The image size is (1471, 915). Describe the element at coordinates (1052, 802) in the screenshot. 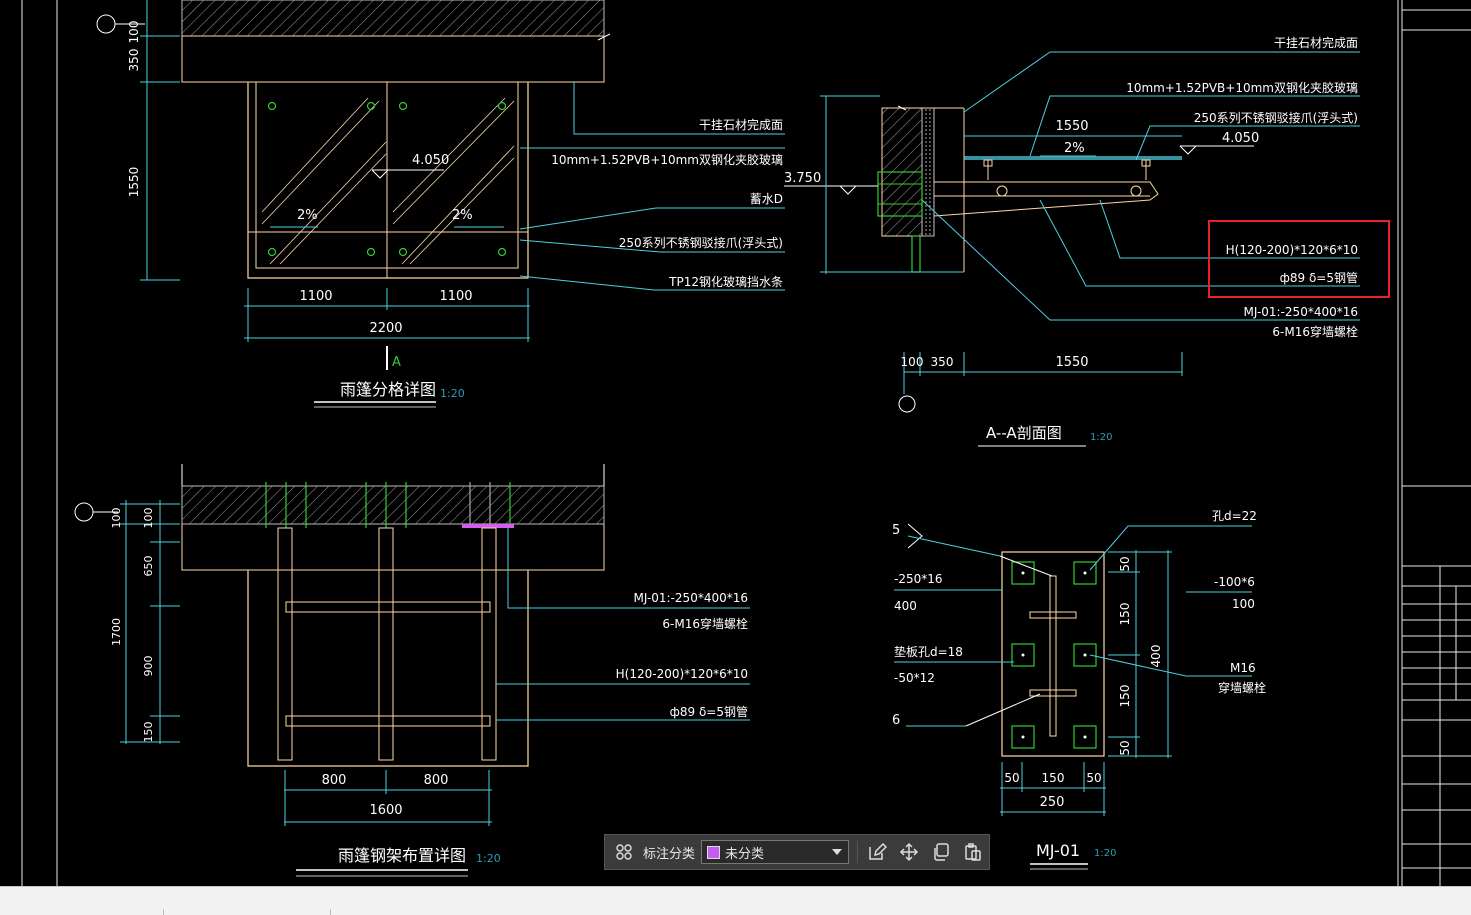

I see `d4-total-dim: 250` at that location.